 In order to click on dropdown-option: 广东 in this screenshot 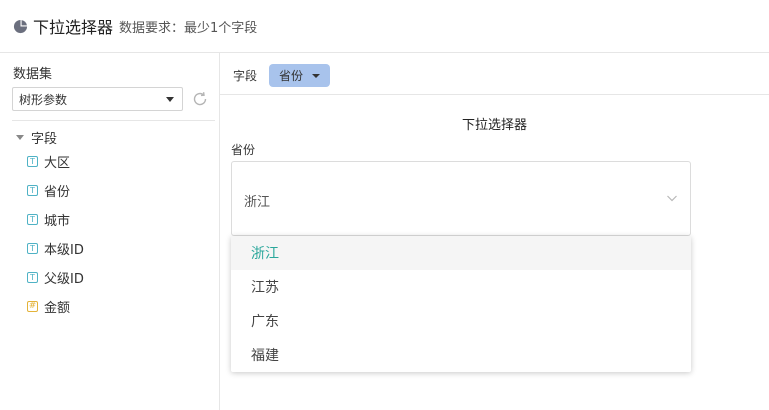, I will do `click(461, 321)`.